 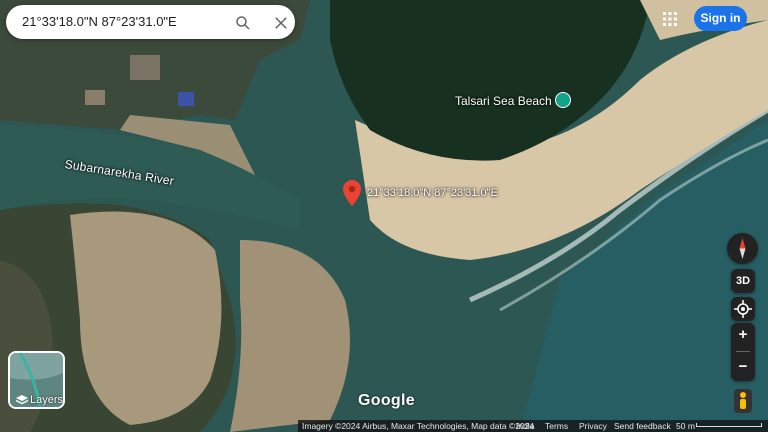 I want to click on zoom-divider, so click(x=743, y=351).